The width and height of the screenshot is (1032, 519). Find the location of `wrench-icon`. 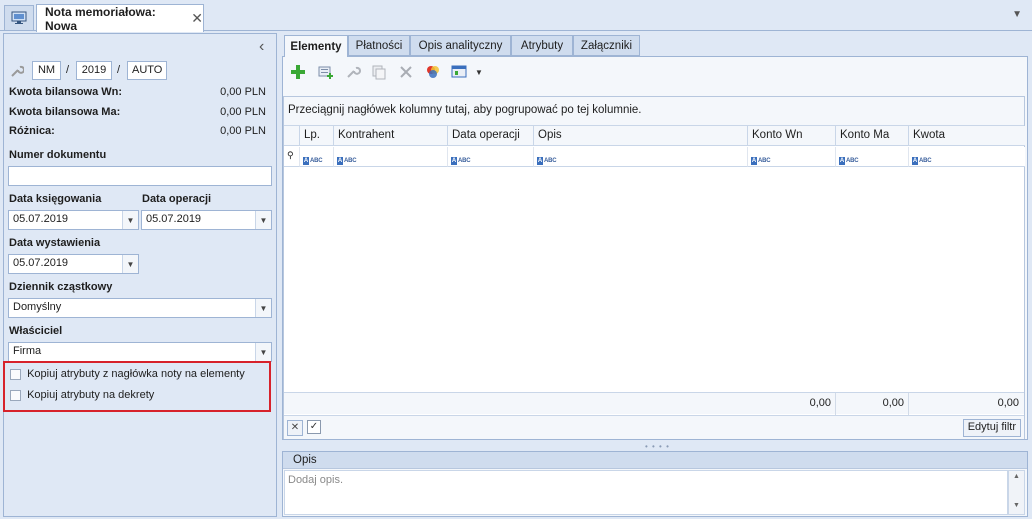

wrench-icon is located at coordinates (17, 72).